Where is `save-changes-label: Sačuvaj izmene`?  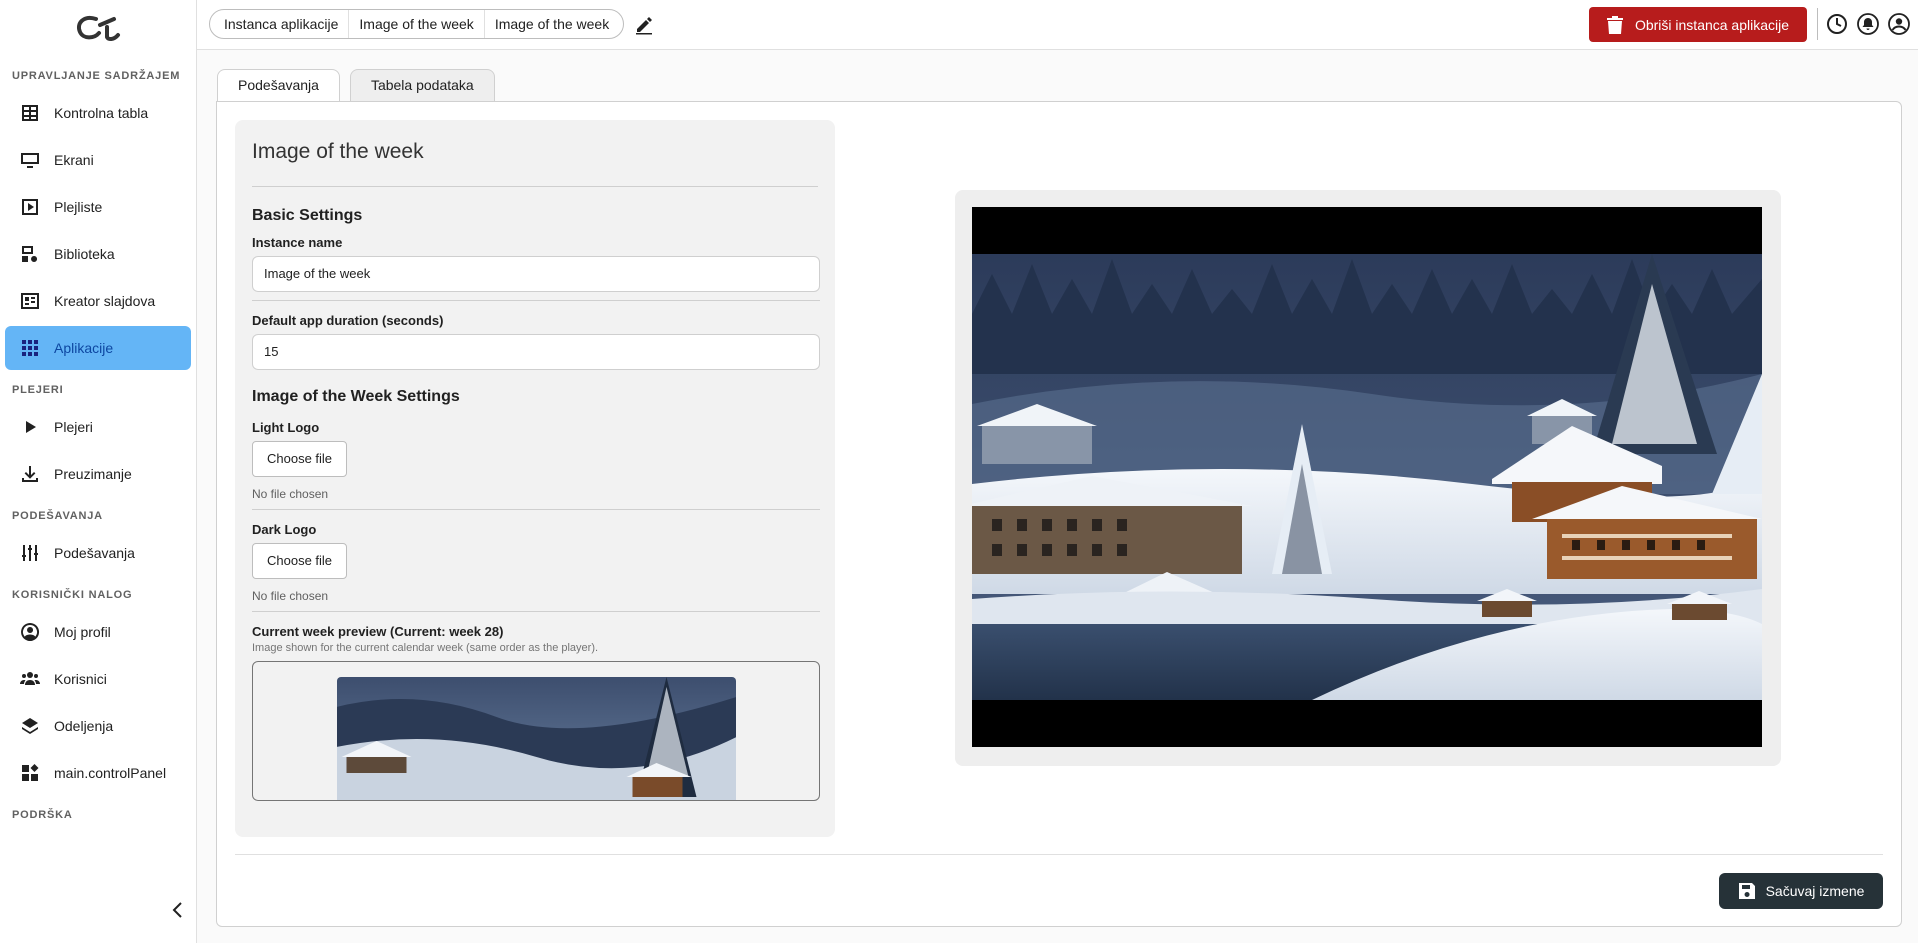 save-changes-label: Sačuvaj izmene is located at coordinates (1815, 891).